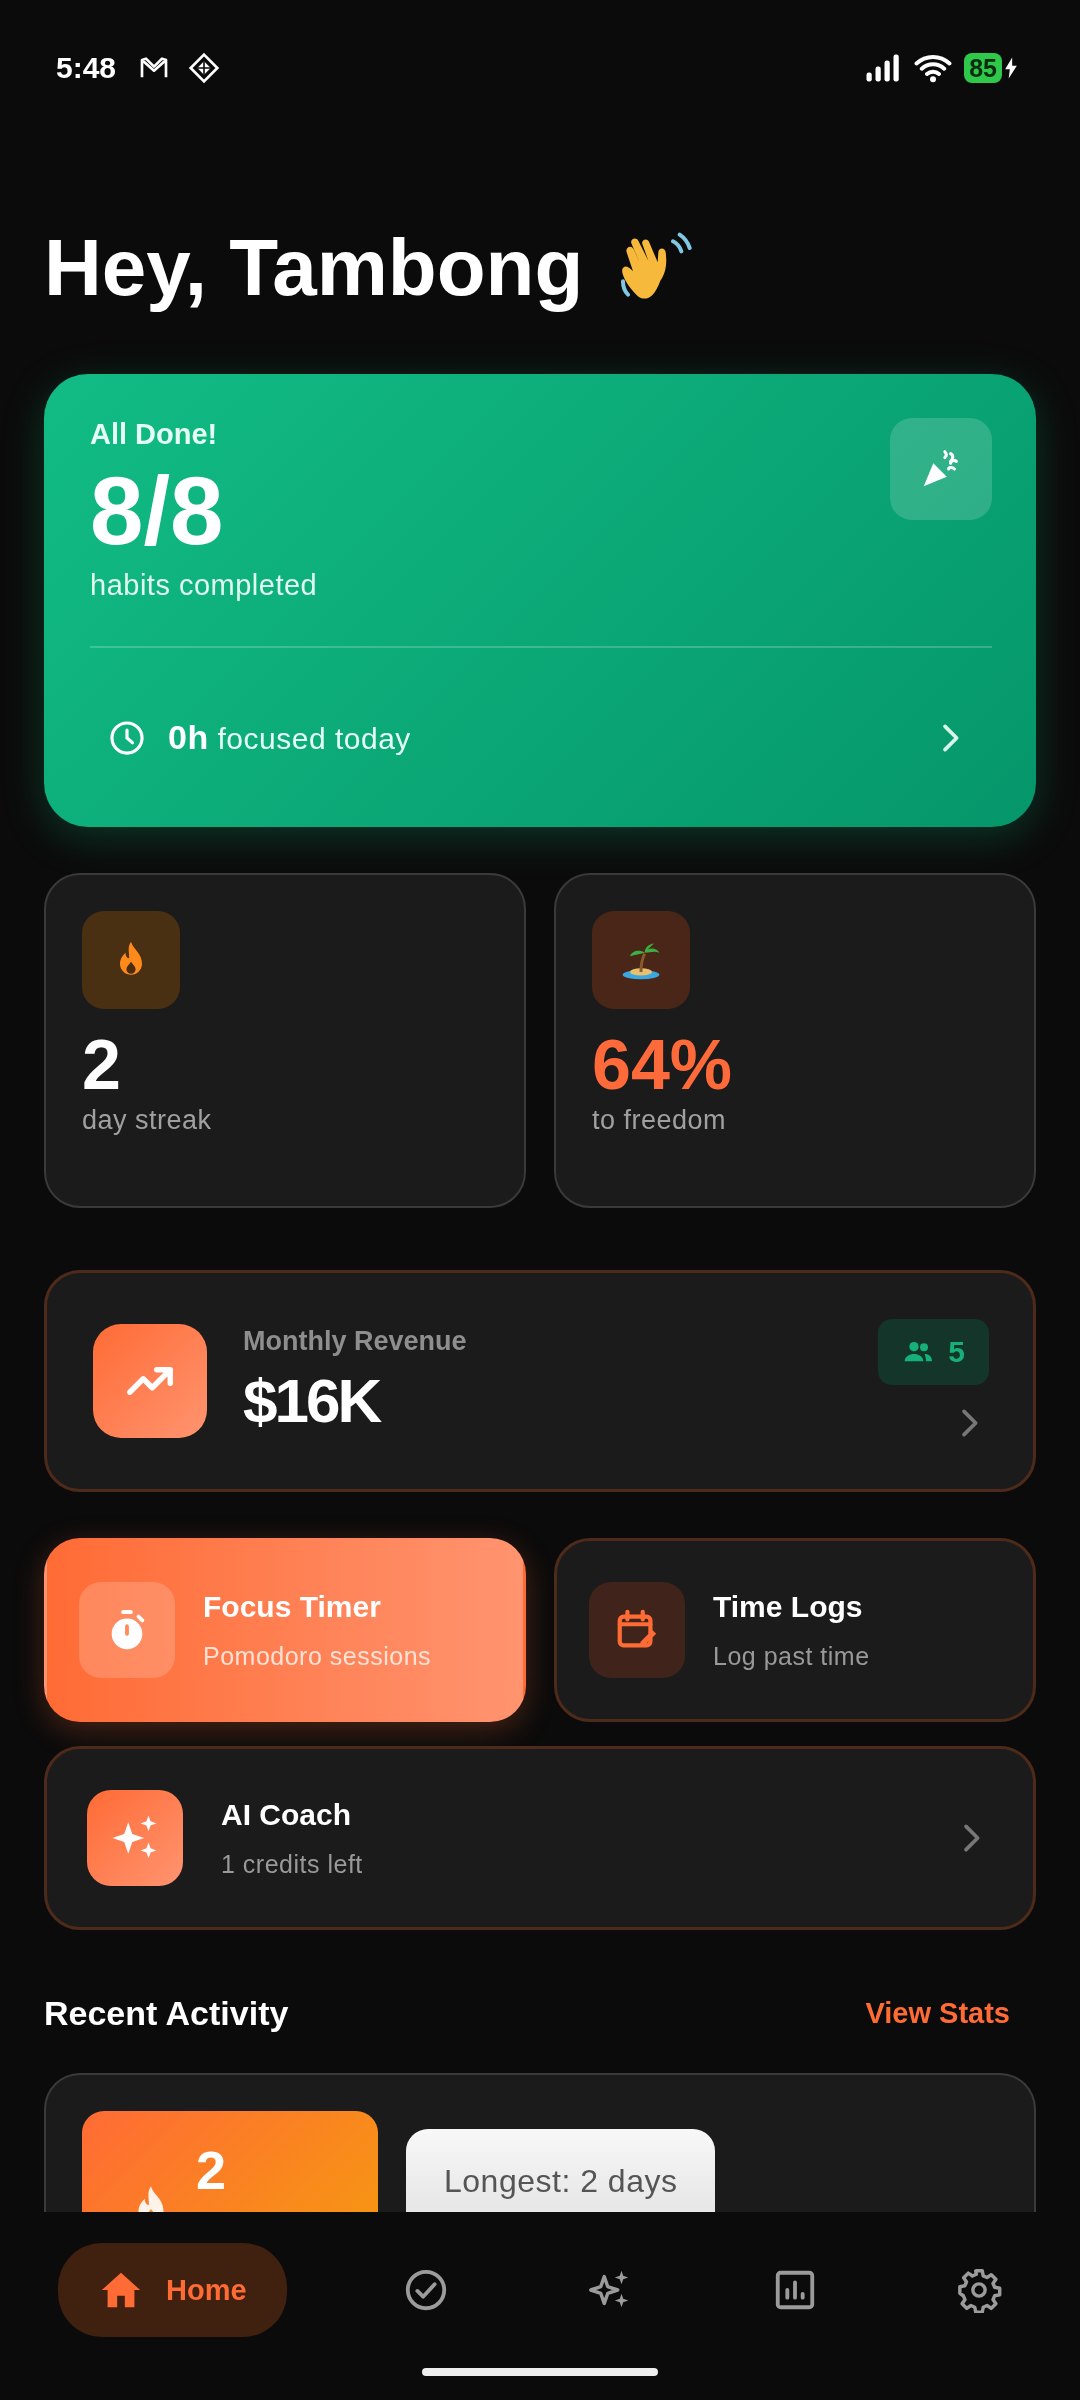 The width and height of the screenshot is (1080, 2400). I want to click on settings-icon, so click(978, 2290).